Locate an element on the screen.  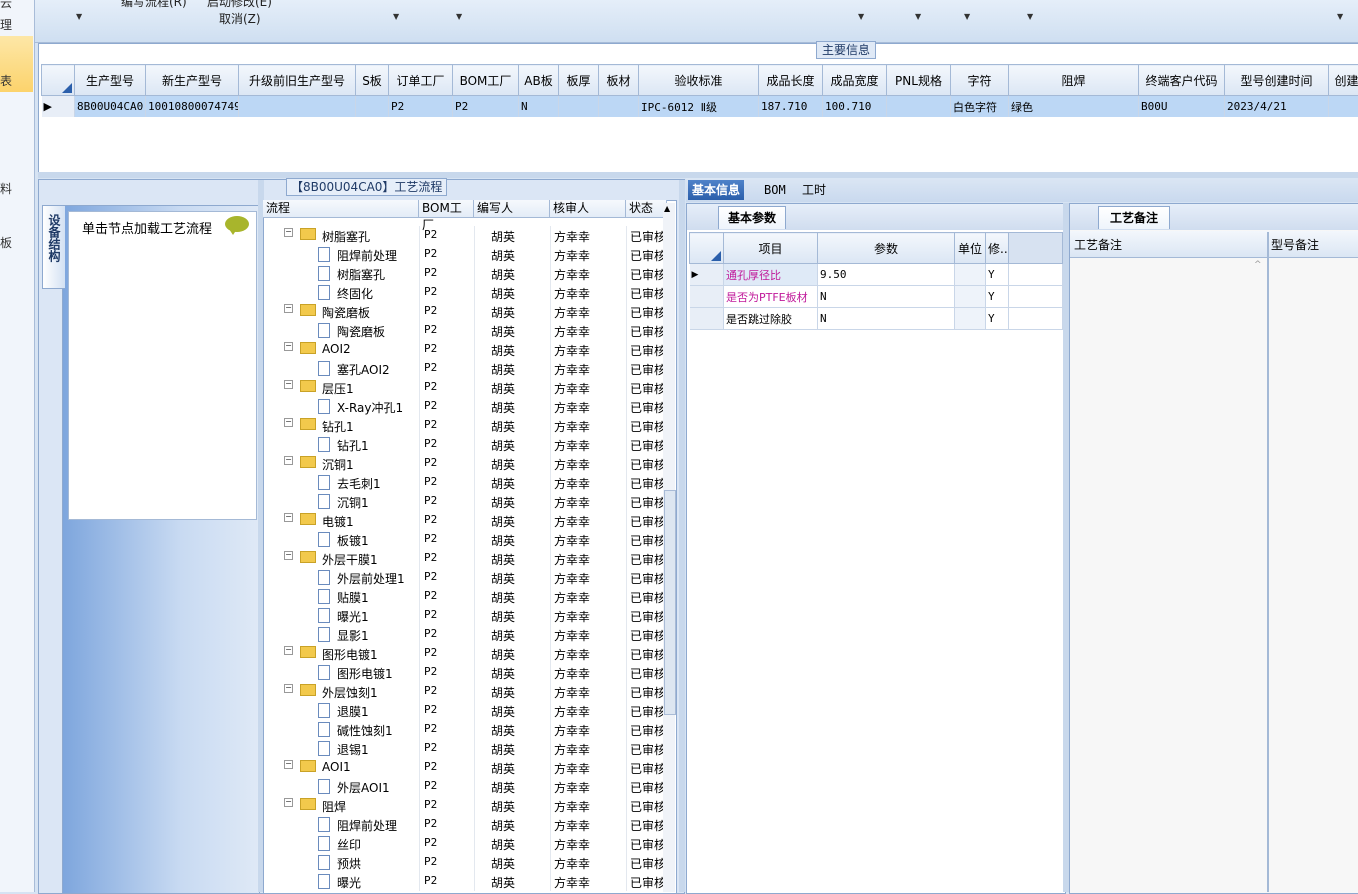
table-cell: 8B00U04CA0 is located at coordinates (110, 107).